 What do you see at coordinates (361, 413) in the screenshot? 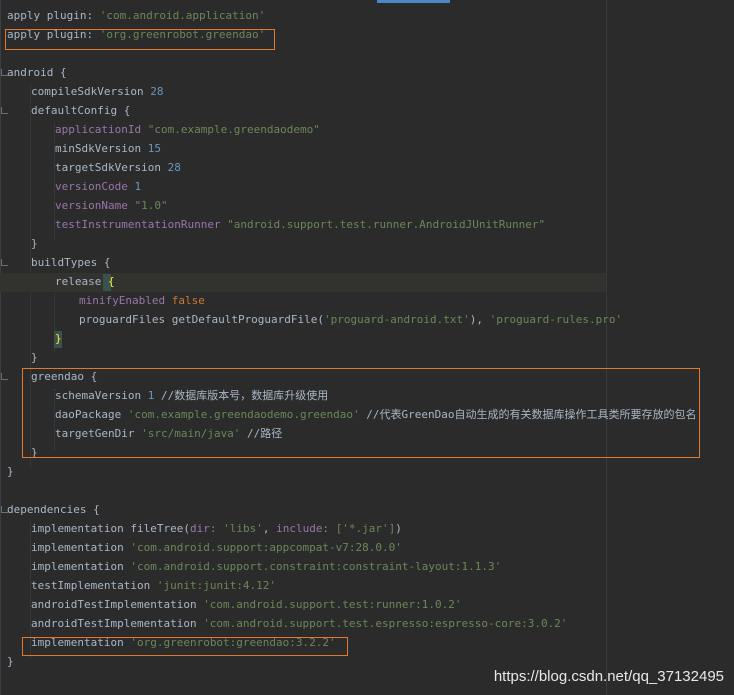
I see `highlight-box-greendao` at bounding box center [361, 413].